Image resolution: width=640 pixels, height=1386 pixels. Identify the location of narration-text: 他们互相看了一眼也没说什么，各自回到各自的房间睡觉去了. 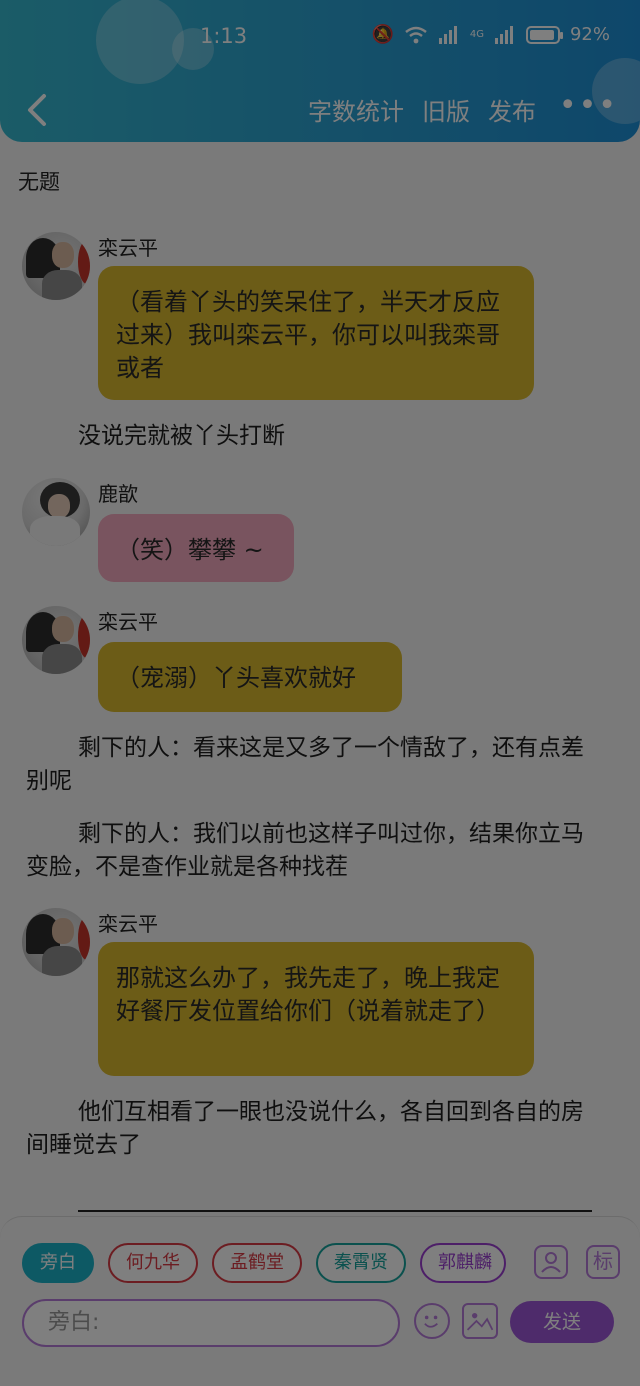
(305, 1128).